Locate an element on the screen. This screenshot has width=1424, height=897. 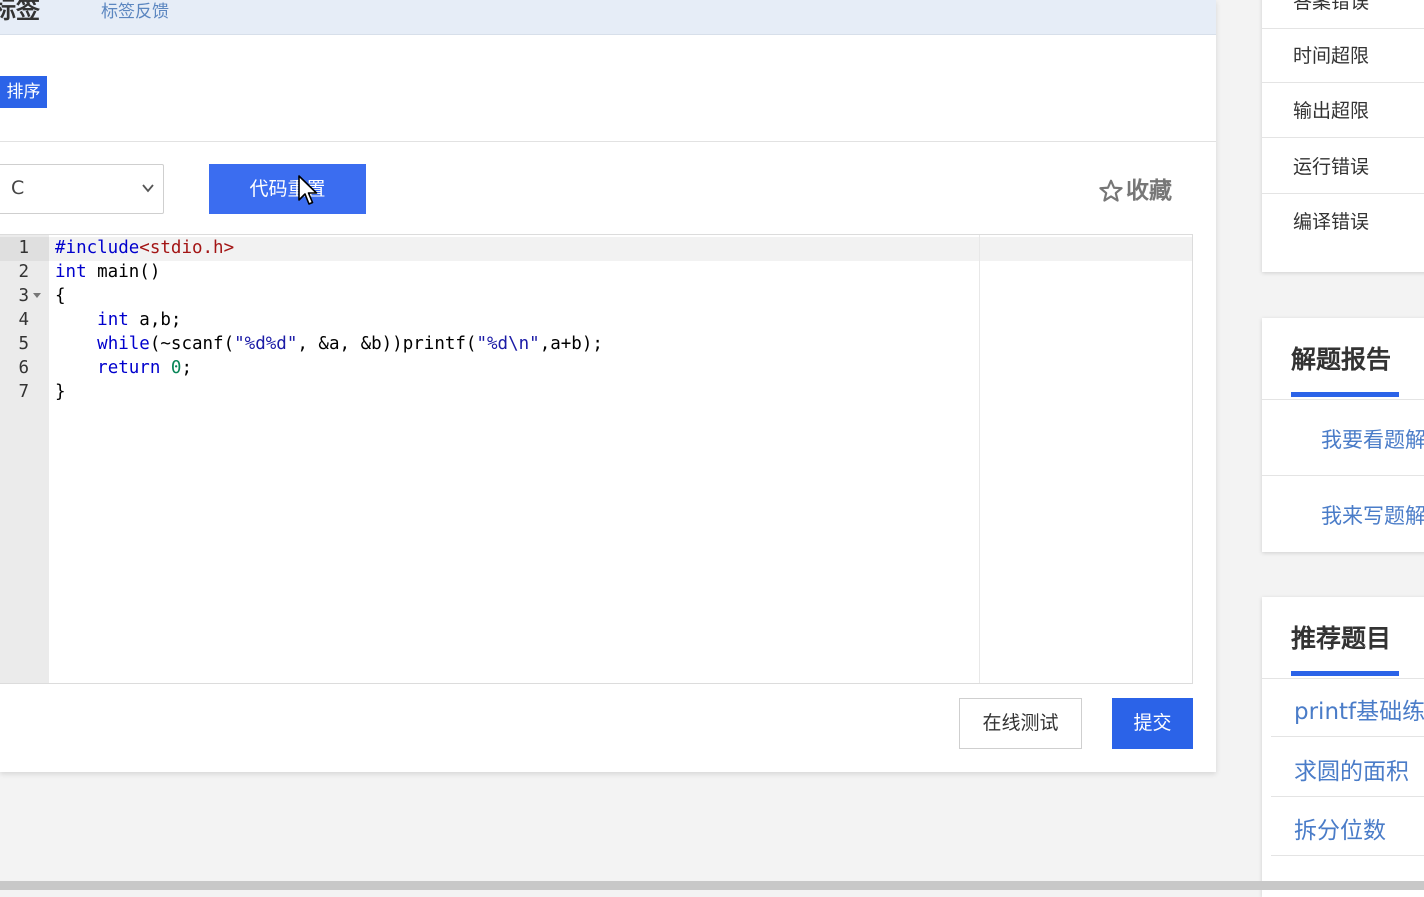
mouse-cursor-icon is located at coordinates (308, 190).